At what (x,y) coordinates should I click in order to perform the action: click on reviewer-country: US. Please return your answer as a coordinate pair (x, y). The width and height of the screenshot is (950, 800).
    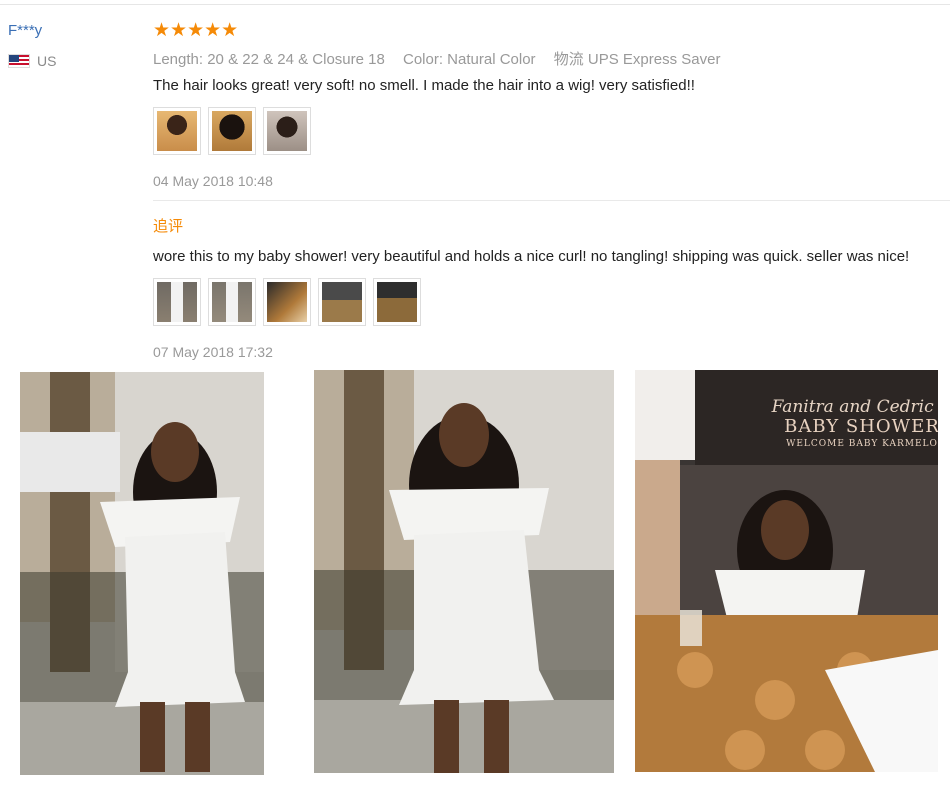
    Looking at the image, I should click on (32, 61).